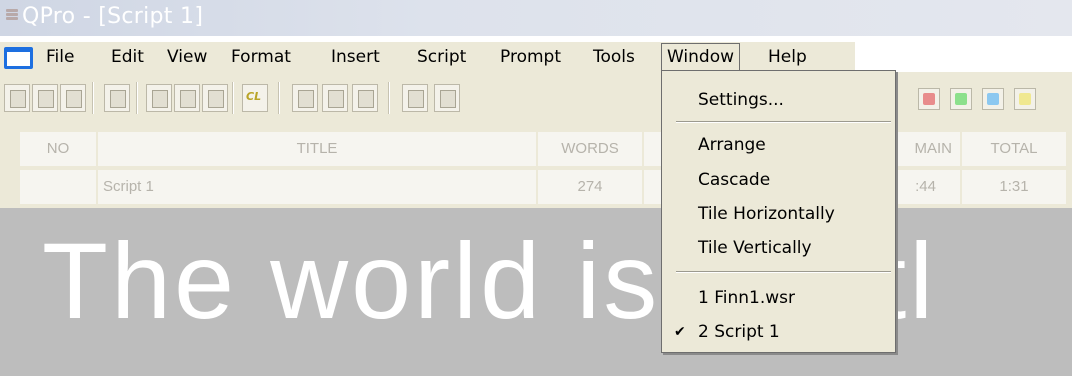 The height and width of the screenshot is (376, 1072). What do you see at coordinates (113, 16) in the screenshot?
I see `window-title: QPro - [Script 1]` at bounding box center [113, 16].